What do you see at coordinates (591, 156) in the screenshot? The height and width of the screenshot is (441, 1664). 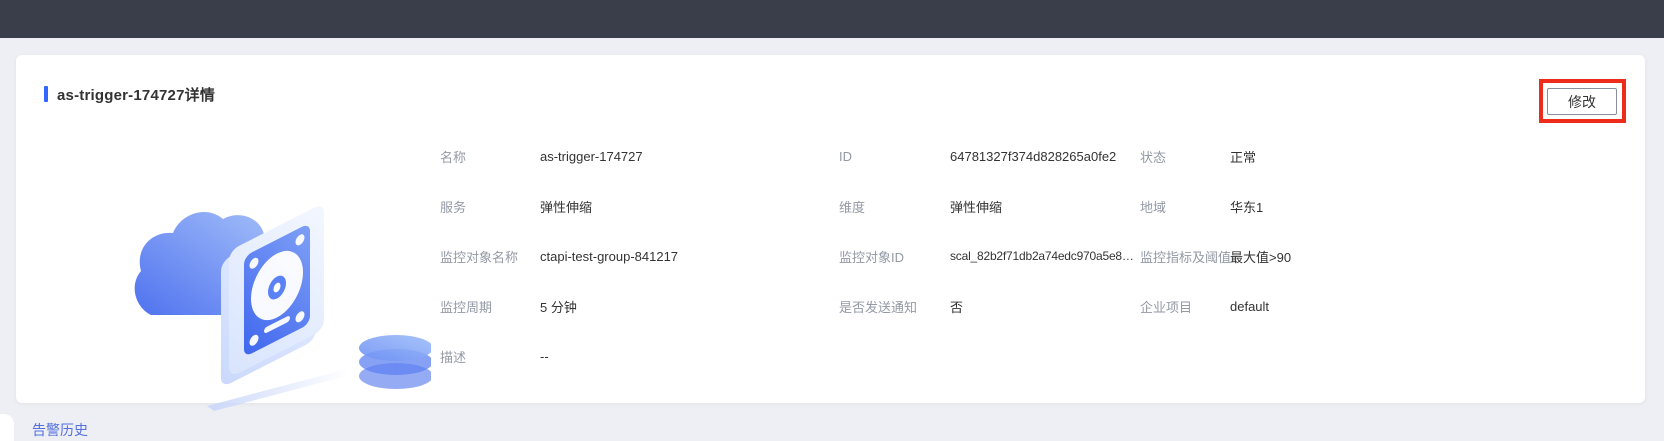 I see `detail-value: as-trigger-174727` at bounding box center [591, 156].